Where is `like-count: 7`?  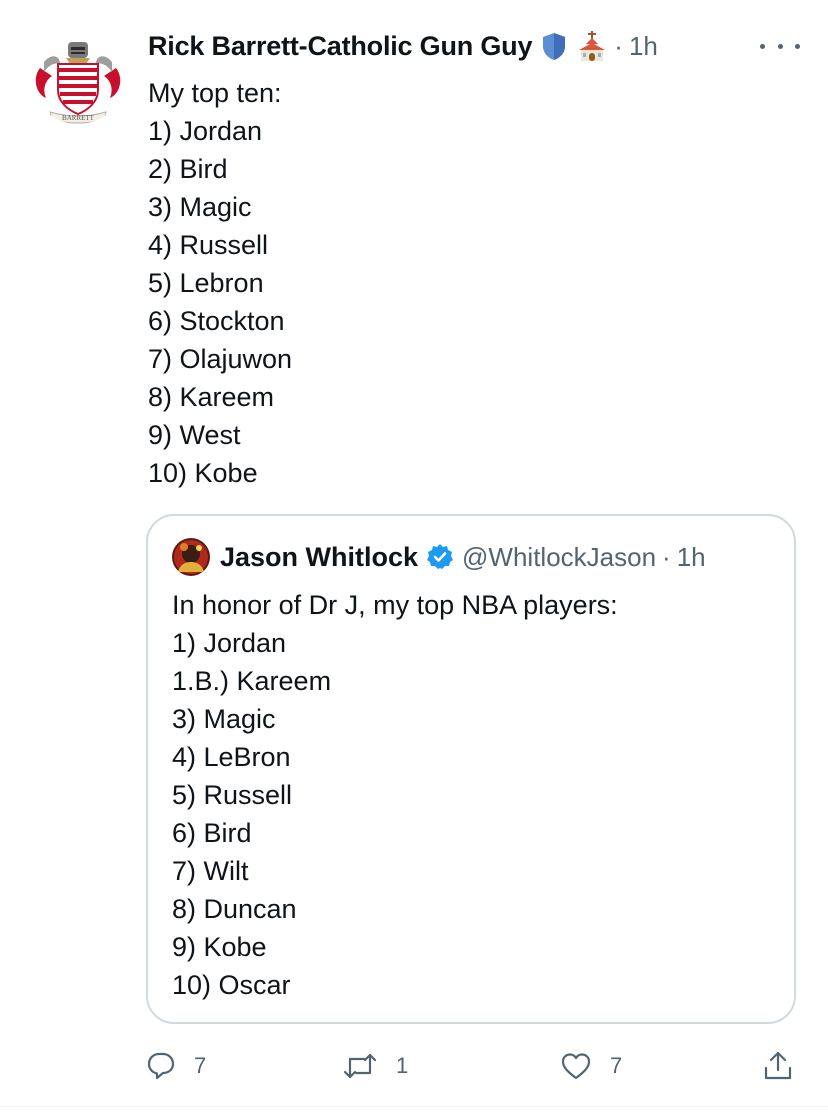 like-count: 7 is located at coordinates (616, 1065).